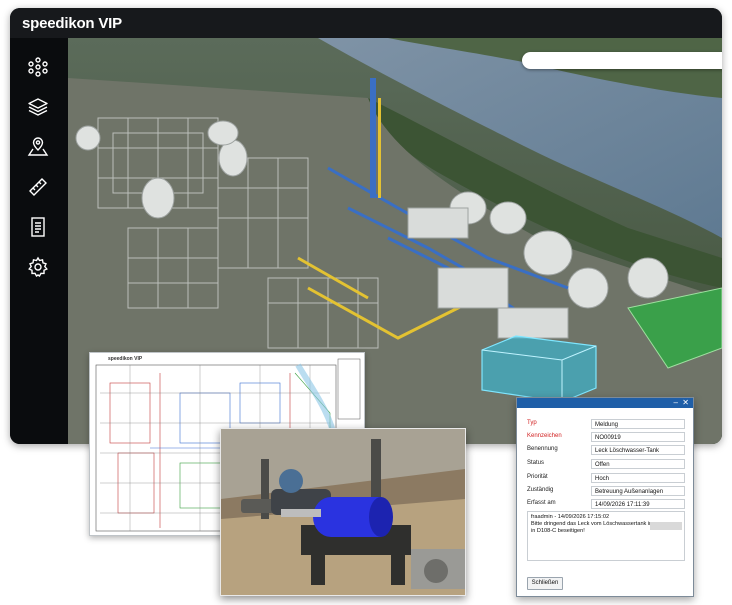 The image size is (732, 605). Describe the element at coordinates (125, 359) in the screenshot. I see `plan-logo: speedikon VIP` at that location.